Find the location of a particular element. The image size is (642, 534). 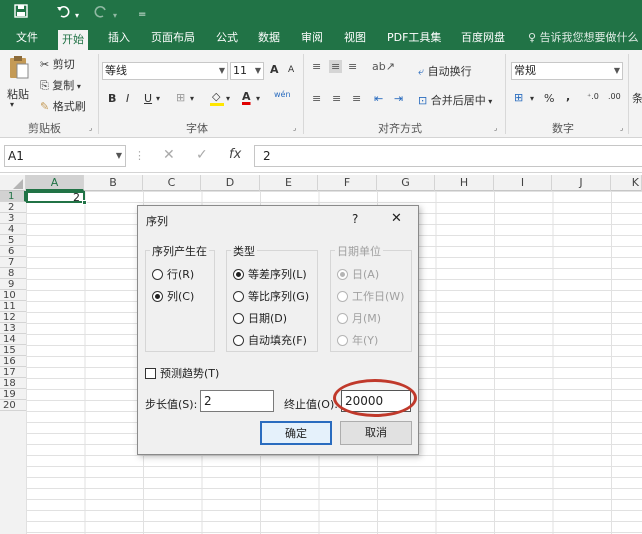

column-header-k: K is located at coordinates (626, 183).